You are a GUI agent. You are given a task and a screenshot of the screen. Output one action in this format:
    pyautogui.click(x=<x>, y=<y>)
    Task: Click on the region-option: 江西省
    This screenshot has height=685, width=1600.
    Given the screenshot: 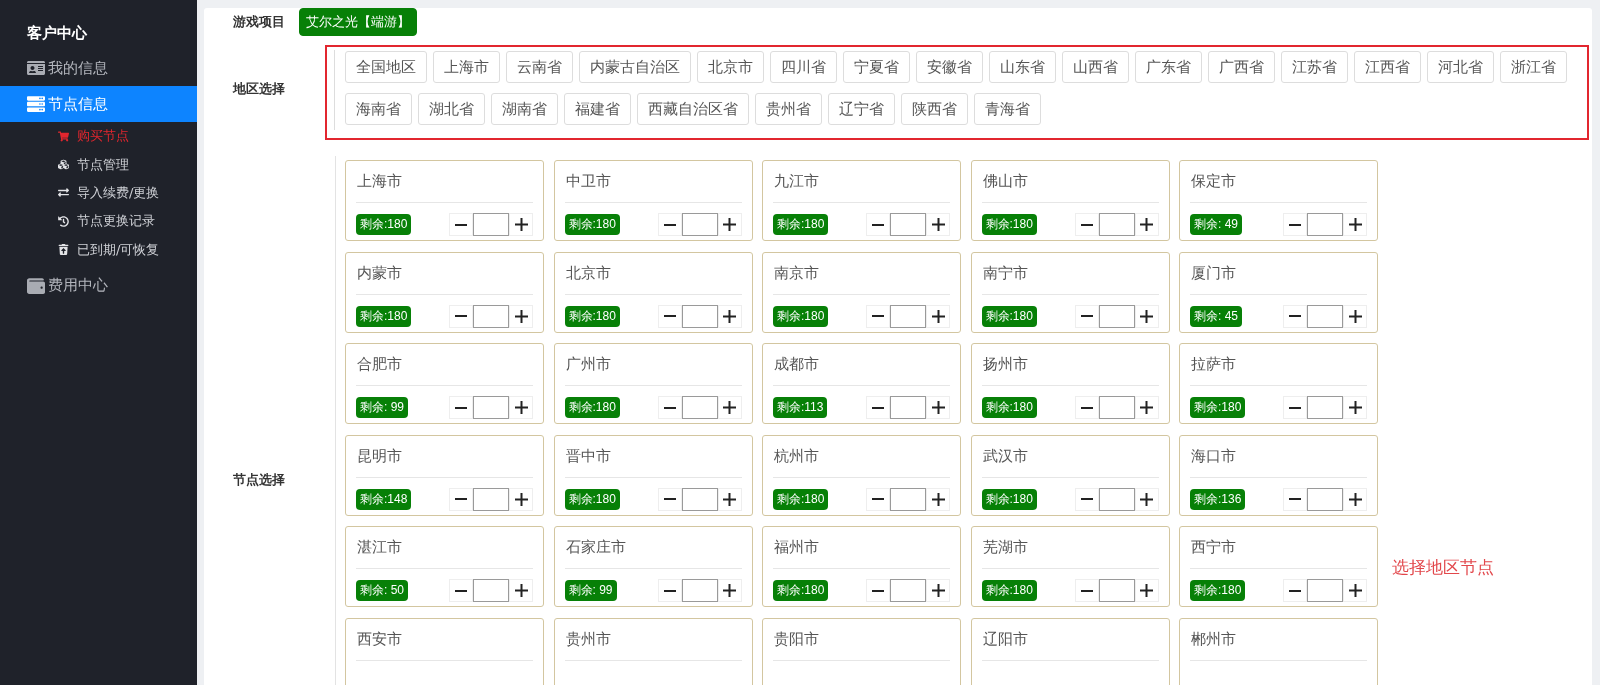 What is the action you would take?
    pyautogui.click(x=1387, y=67)
    